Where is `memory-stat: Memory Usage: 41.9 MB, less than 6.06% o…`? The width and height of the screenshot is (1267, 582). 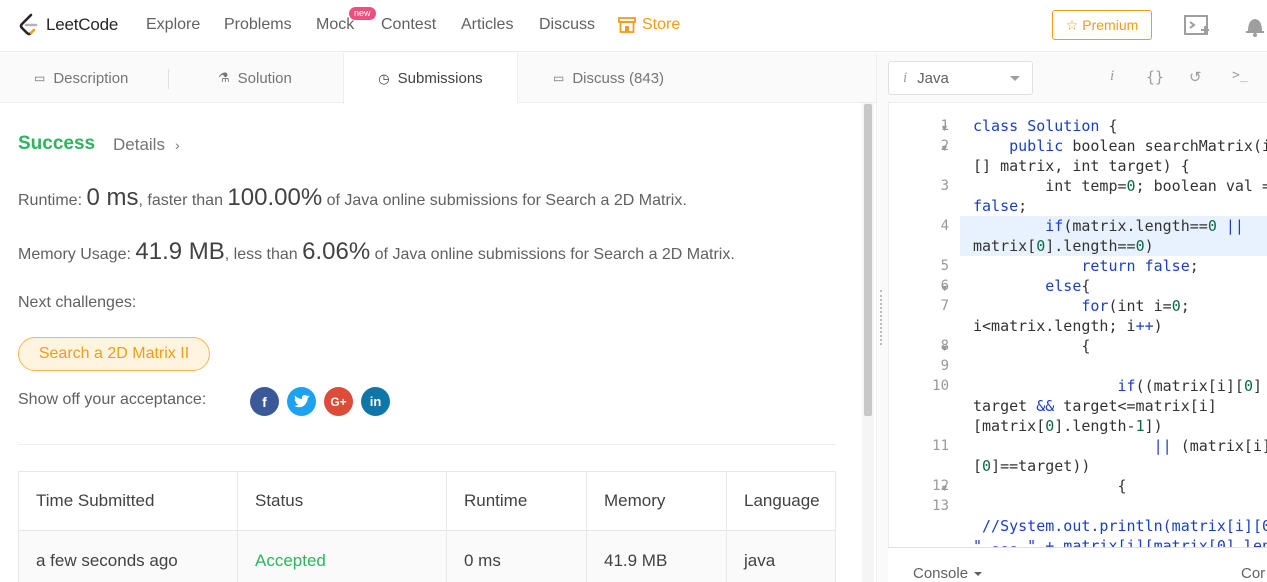 memory-stat: Memory Usage: 41.9 MB, less than 6.06% o… is located at coordinates (376, 252).